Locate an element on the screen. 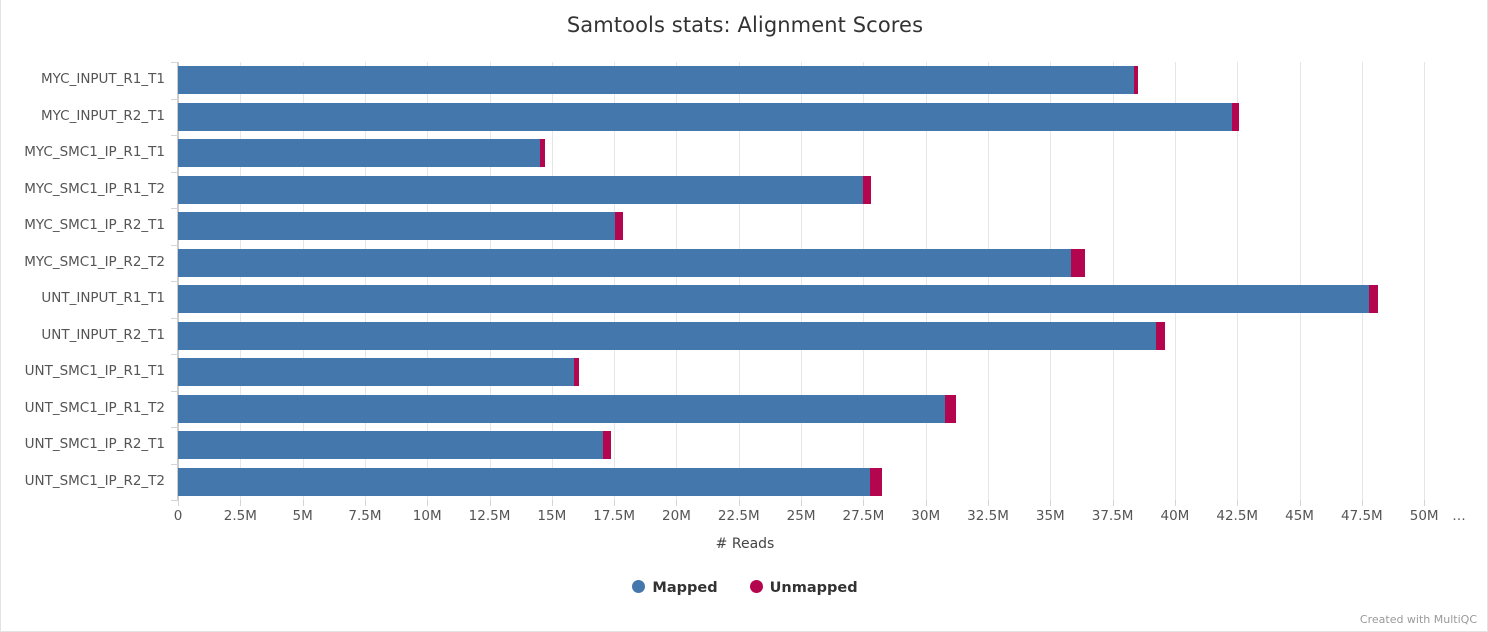  x-axis-label: 50M is located at coordinates (1424, 516).